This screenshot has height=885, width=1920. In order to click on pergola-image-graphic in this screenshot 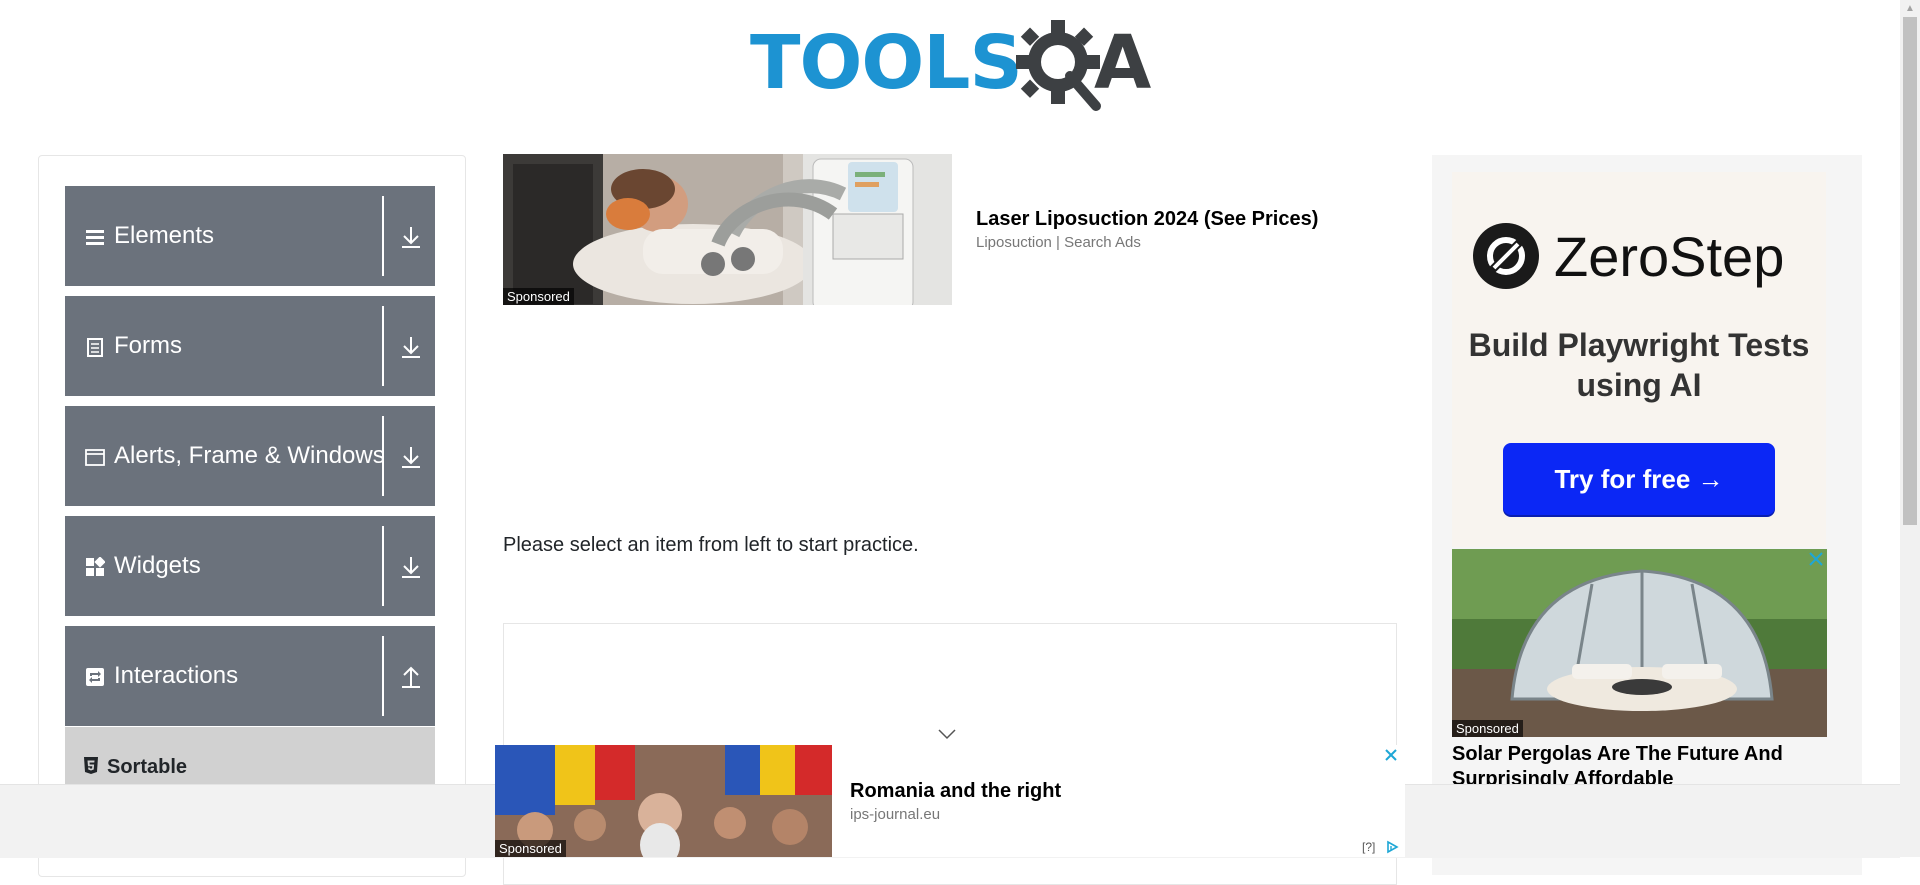, I will do `click(1639, 643)`.